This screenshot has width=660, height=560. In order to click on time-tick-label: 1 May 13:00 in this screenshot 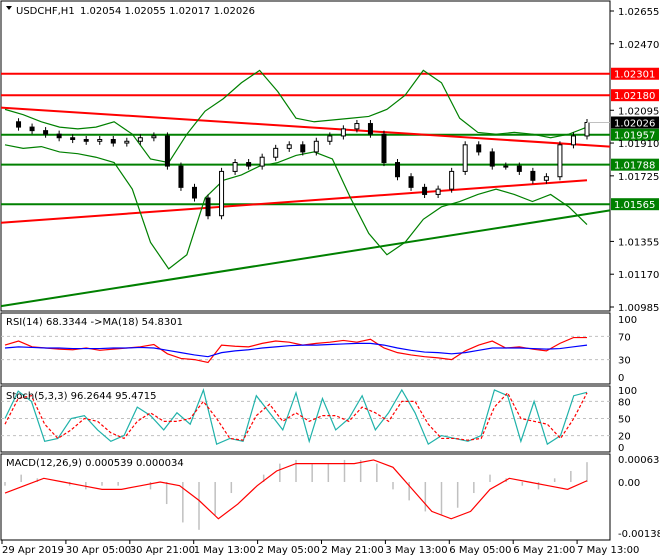, I will do `click(225, 550)`.